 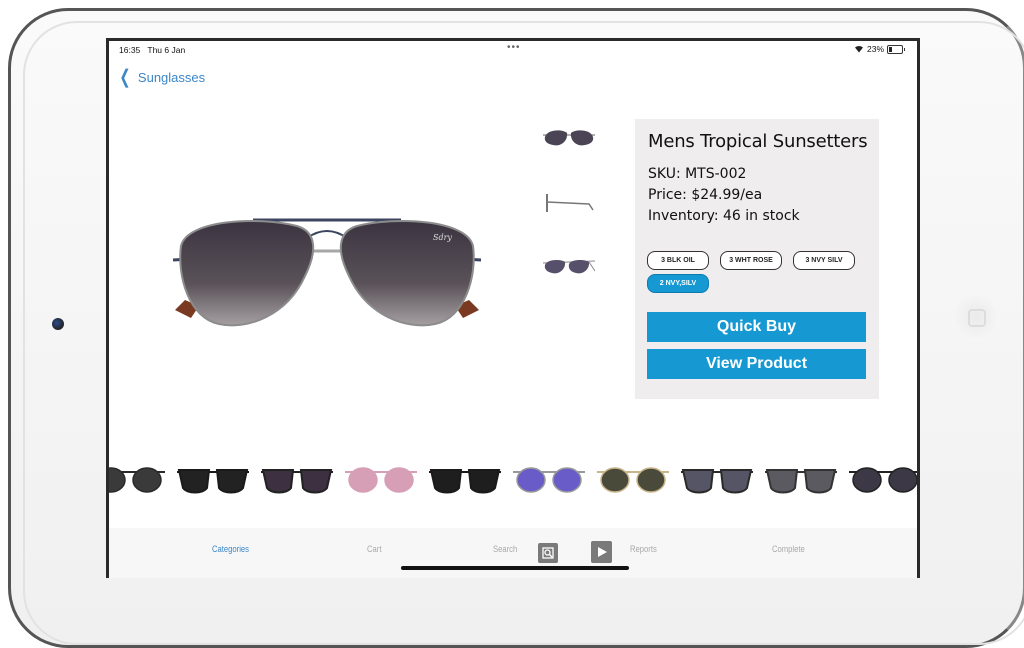 What do you see at coordinates (756, 327) in the screenshot?
I see `quick-buy-button: Quick Buy` at bounding box center [756, 327].